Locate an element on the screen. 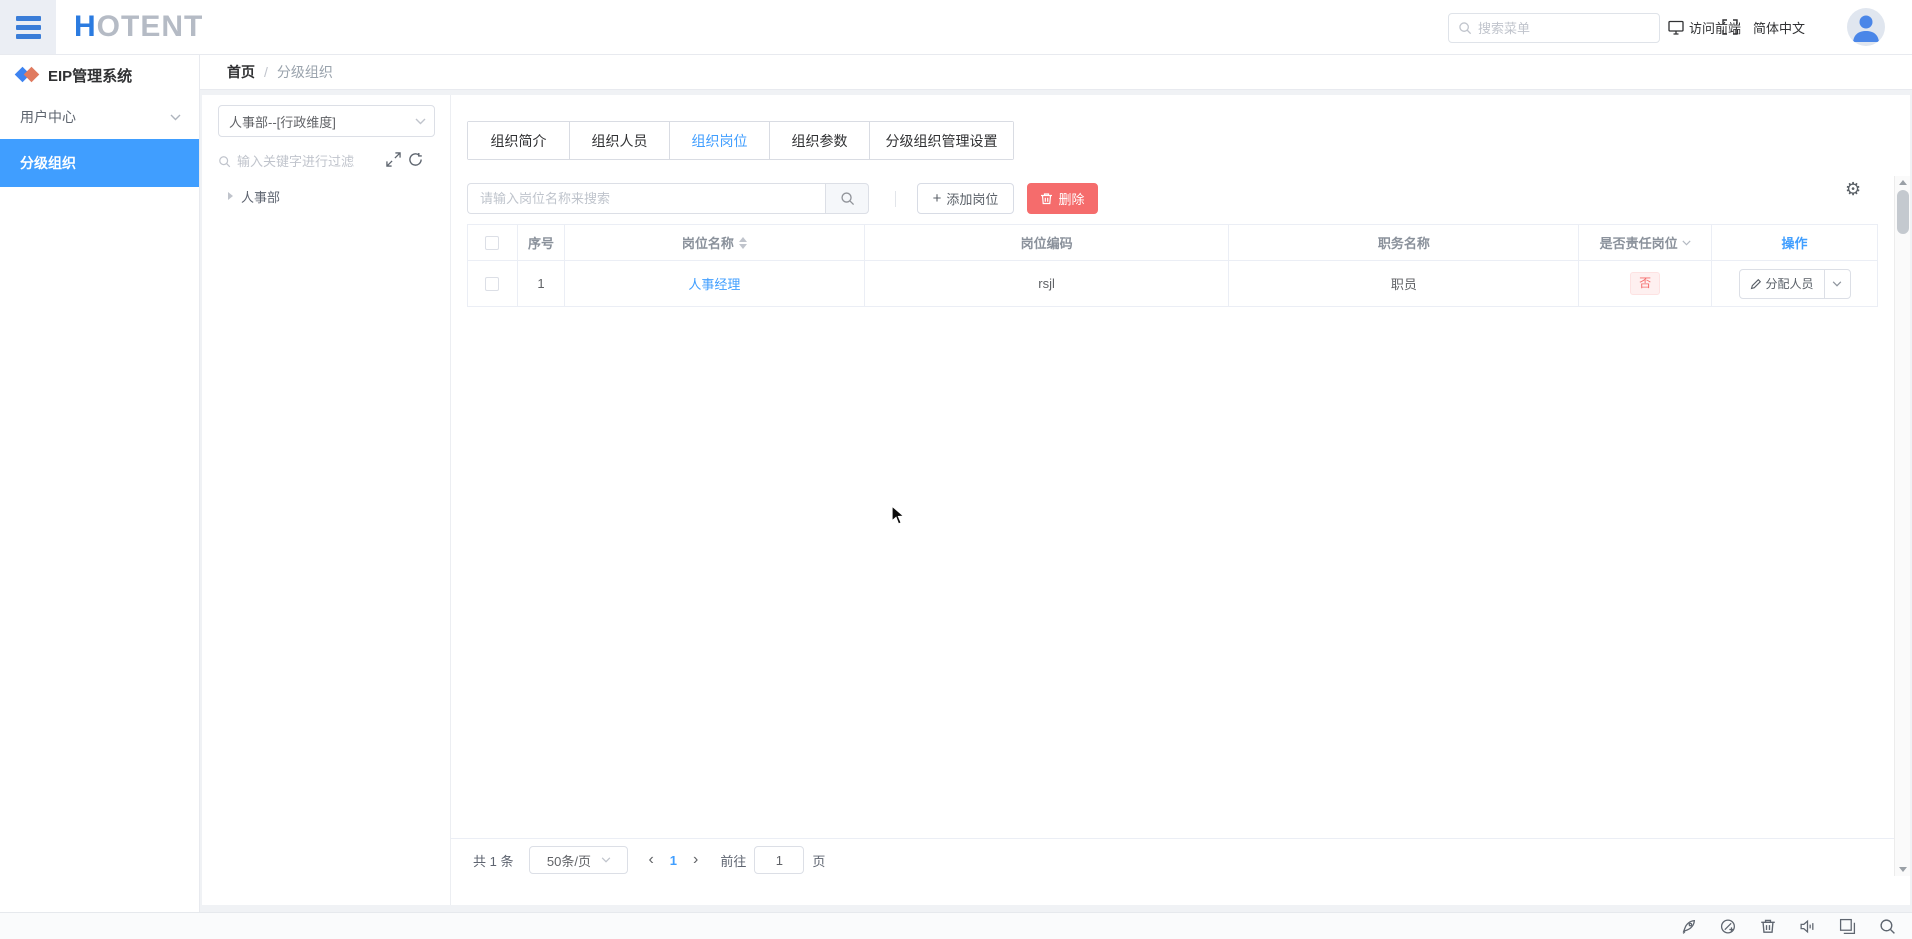 Image resolution: width=1912 pixels, height=939 pixels. fullscreen-button is located at coordinates (1730, 27).